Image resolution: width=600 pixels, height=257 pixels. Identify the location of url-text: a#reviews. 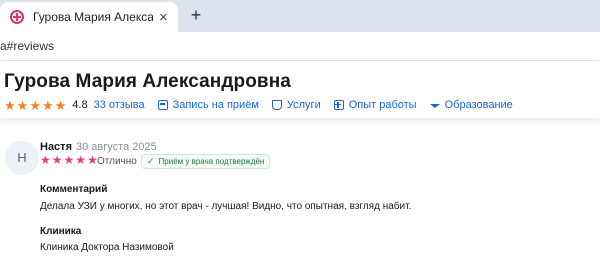
(27, 46).